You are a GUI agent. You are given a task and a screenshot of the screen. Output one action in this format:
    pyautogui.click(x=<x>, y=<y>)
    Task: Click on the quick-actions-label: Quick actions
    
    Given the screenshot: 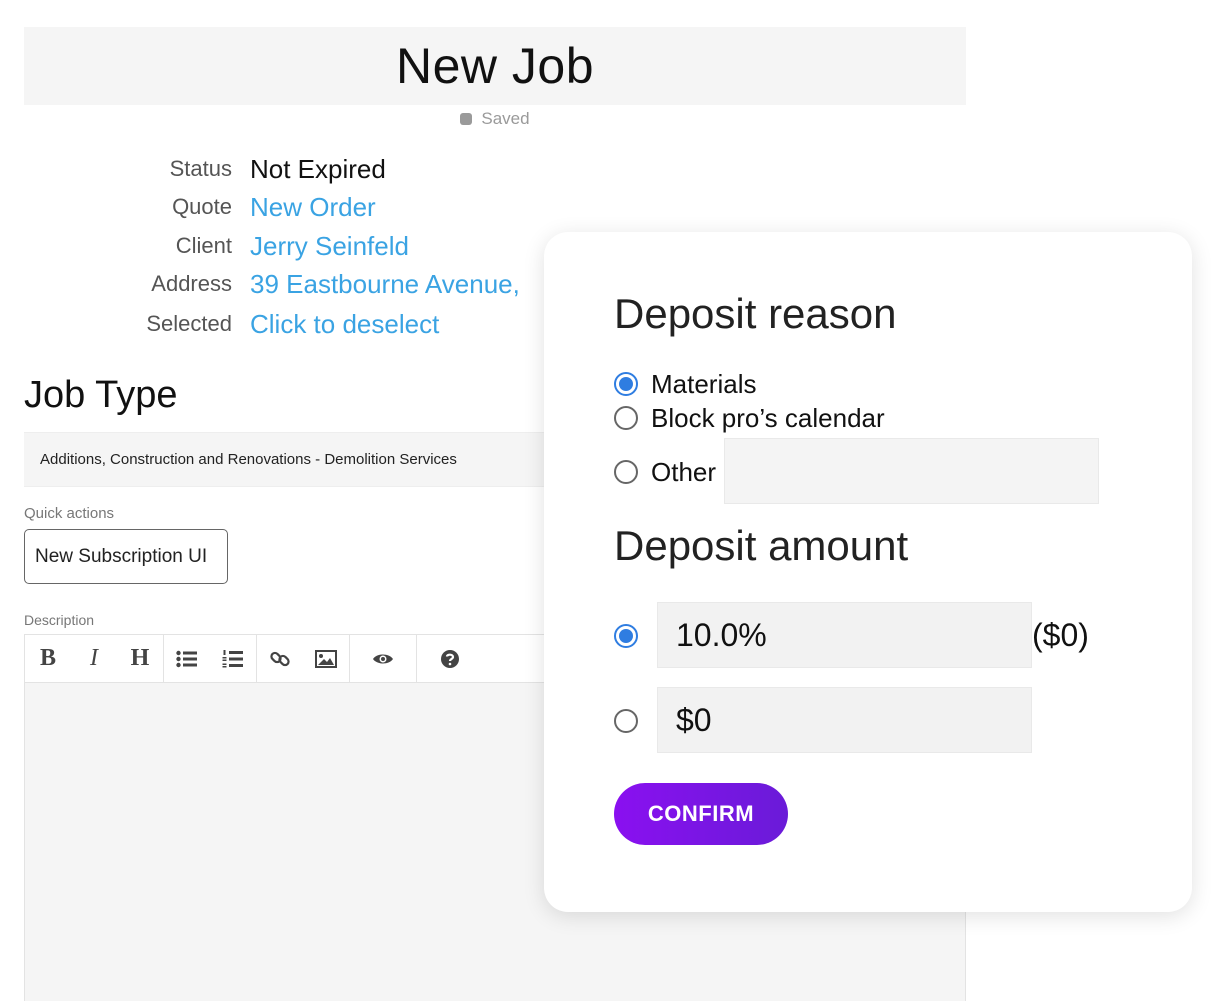 What is the action you would take?
    pyautogui.click(x=69, y=513)
    